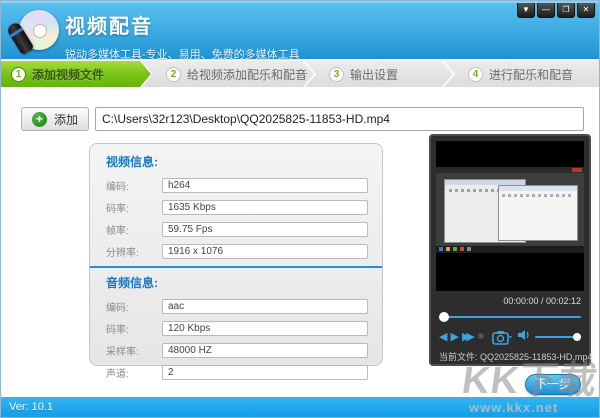 The height and width of the screenshot is (418, 600). I want to click on video-viewport, so click(510, 216).